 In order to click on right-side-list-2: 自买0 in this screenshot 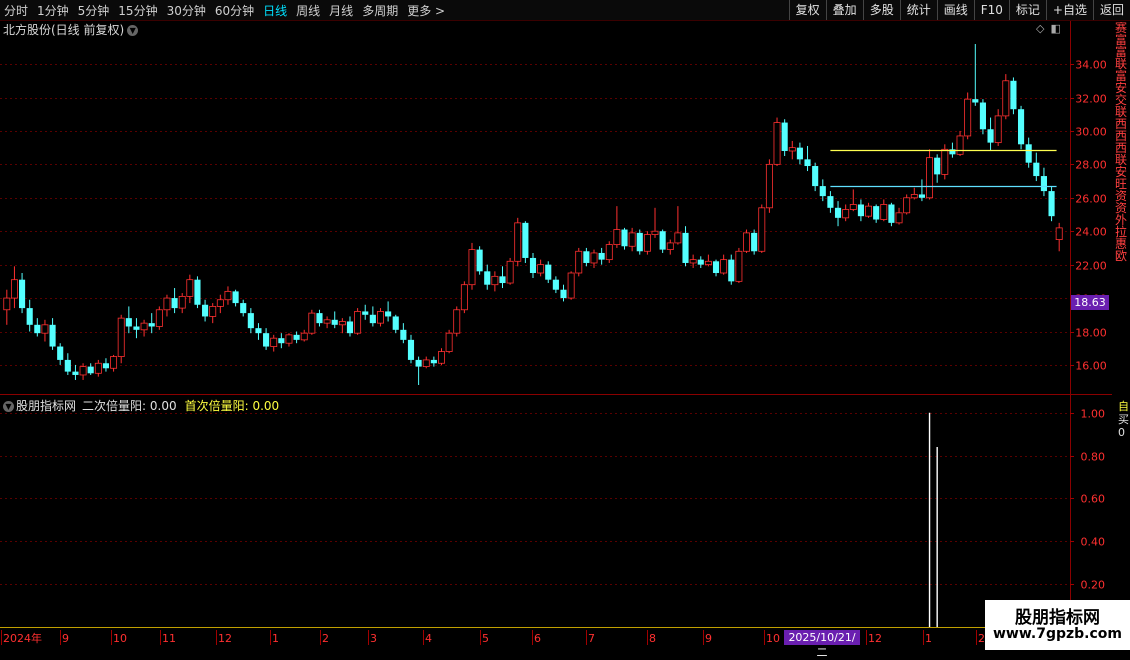, I will do `click(1124, 419)`.